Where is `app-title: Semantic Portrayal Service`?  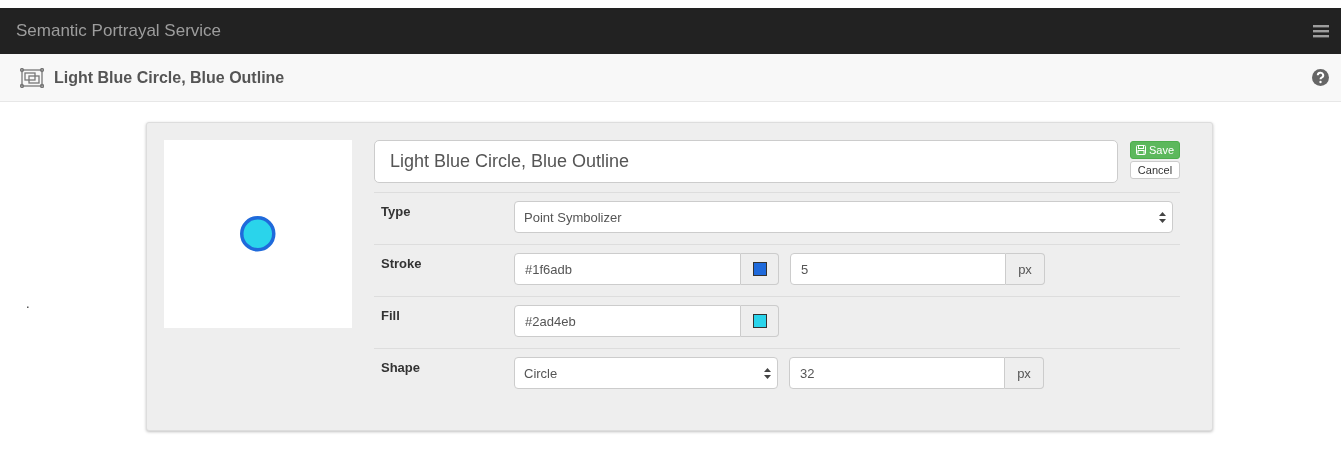 app-title: Semantic Portrayal Service is located at coordinates (119, 31).